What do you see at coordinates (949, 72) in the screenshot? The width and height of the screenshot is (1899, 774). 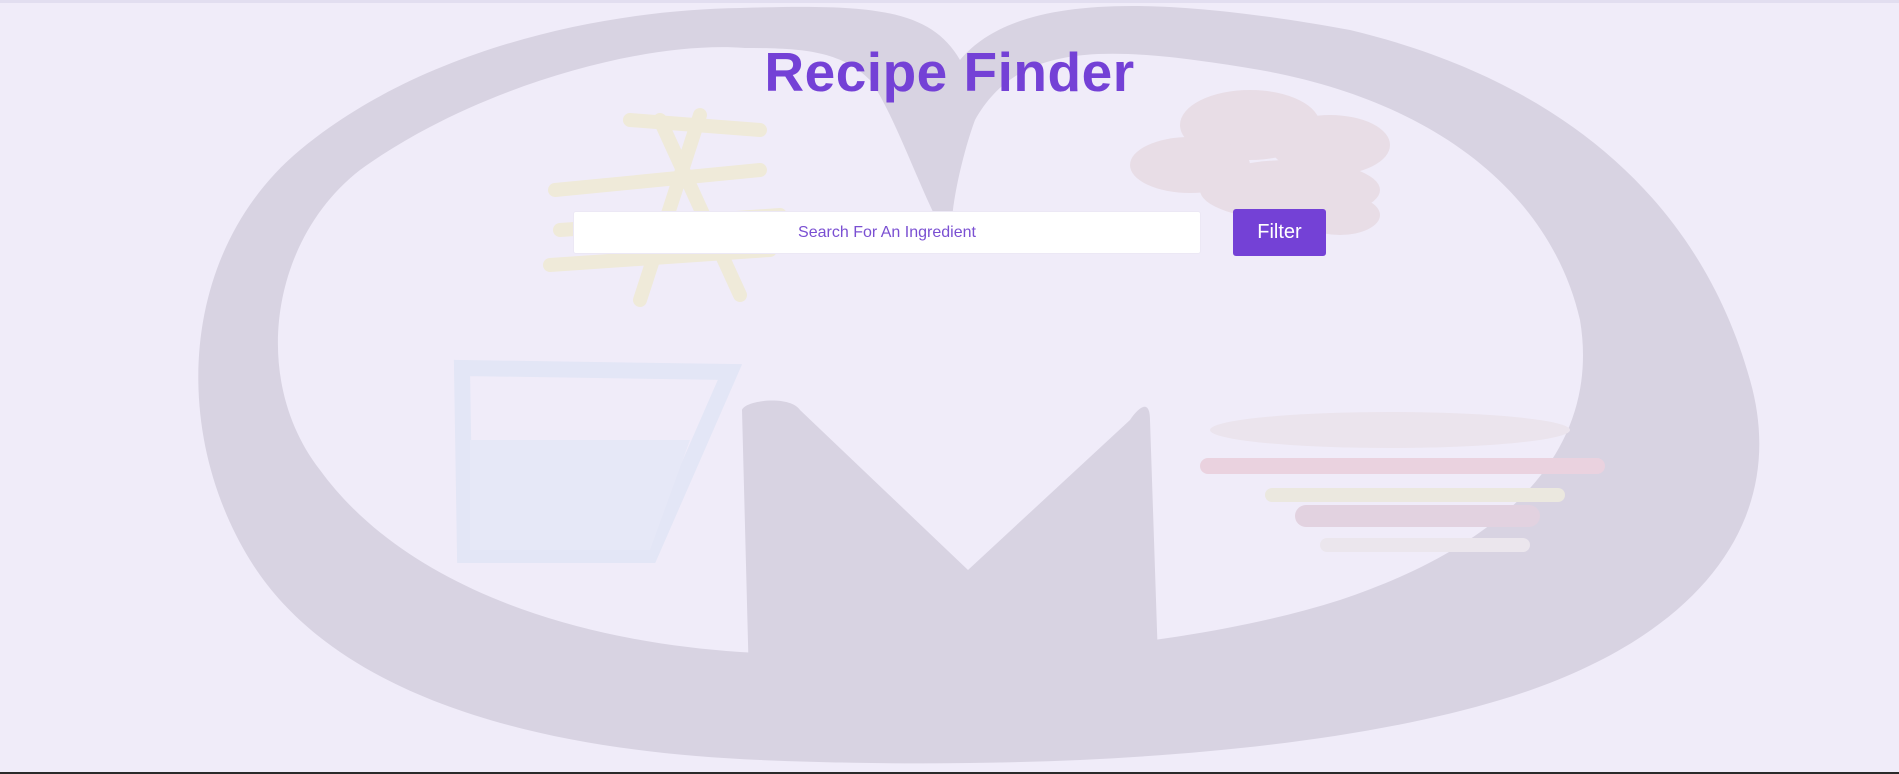 I see `page-title: Recipe Finder` at bounding box center [949, 72].